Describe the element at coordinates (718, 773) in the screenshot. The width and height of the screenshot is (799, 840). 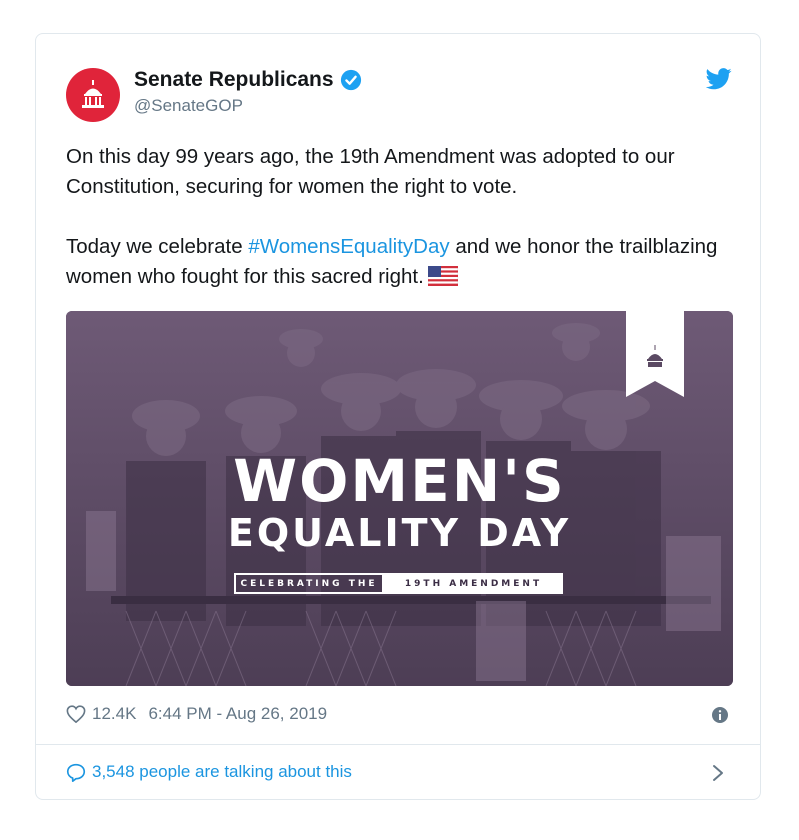
I see `chevron-right-icon` at that location.